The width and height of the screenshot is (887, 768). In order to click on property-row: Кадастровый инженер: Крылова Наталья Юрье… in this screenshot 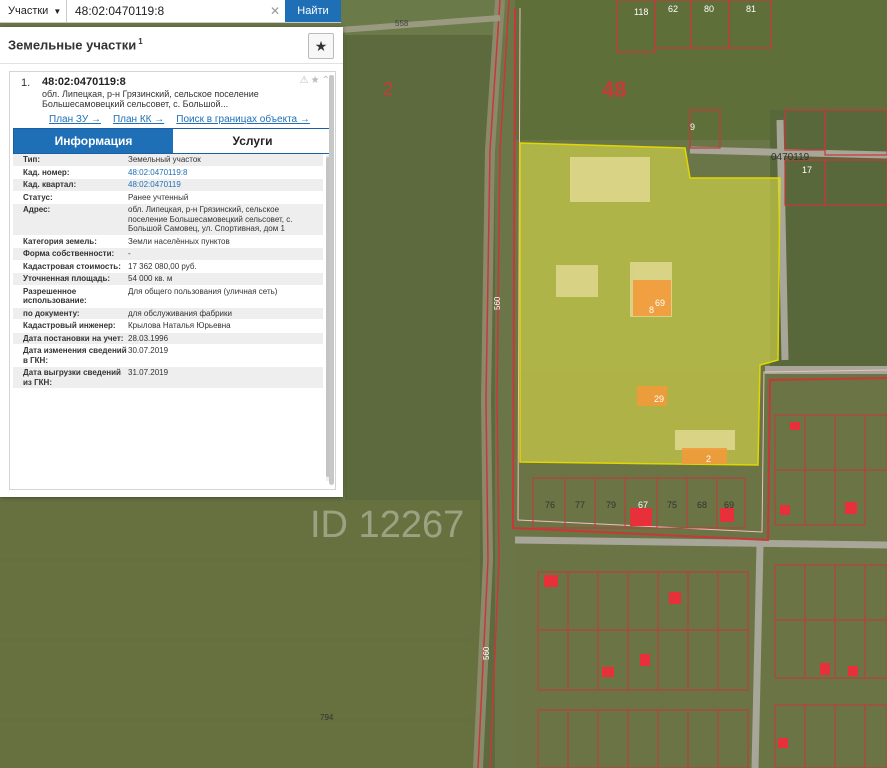, I will do `click(168, 326)`.